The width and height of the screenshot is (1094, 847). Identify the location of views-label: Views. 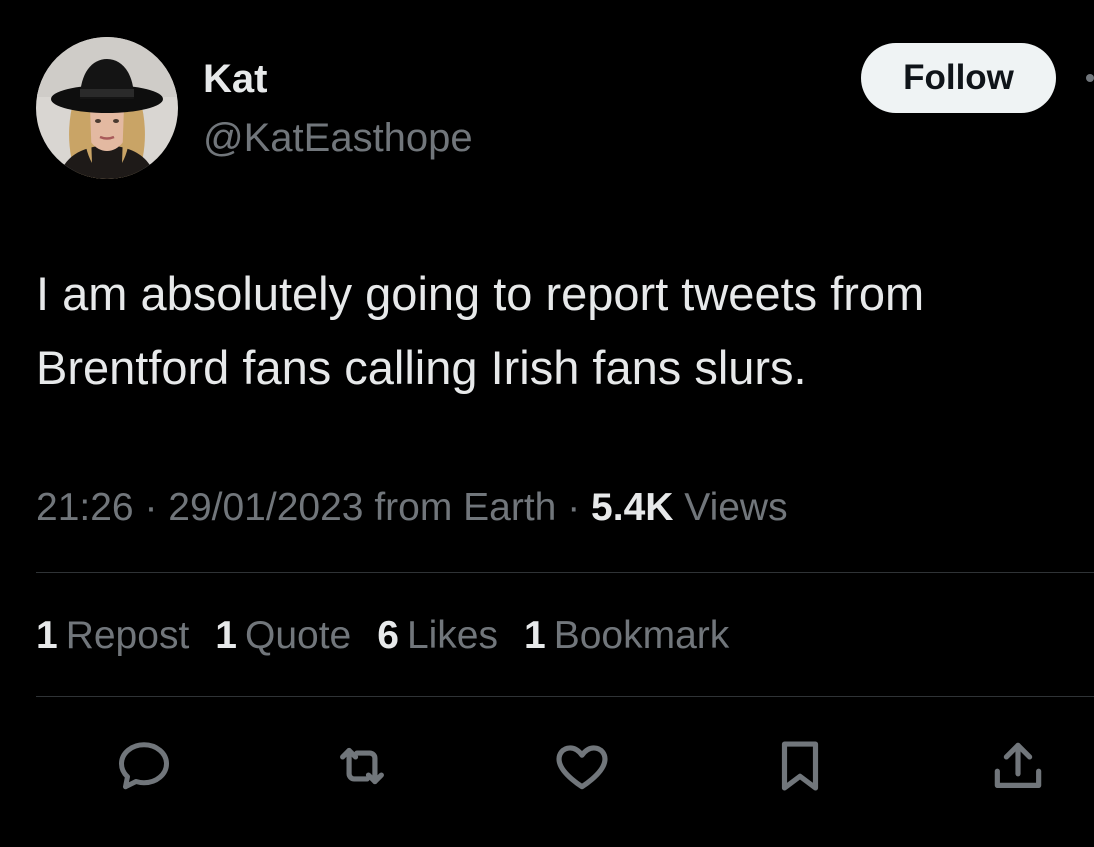
(730, 507).